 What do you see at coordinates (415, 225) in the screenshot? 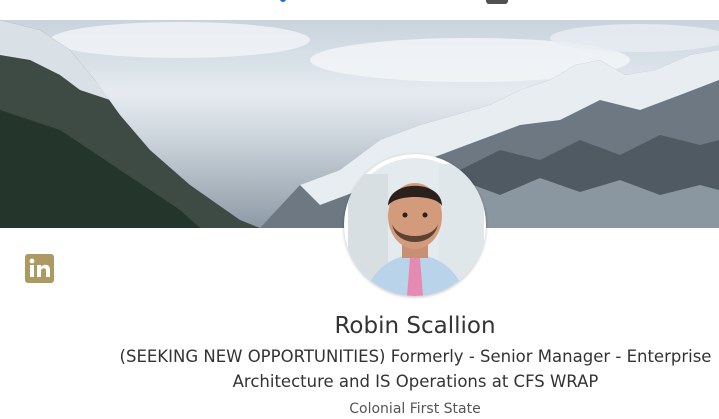
I see `profile-photo` at bounding box center [415, 225].